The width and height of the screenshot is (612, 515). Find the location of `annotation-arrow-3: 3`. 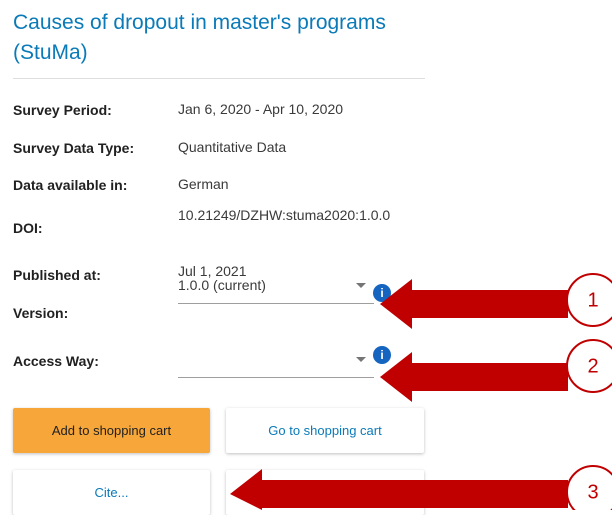

annotation-arrow-3: 3 is located at coordinates (421, 487).